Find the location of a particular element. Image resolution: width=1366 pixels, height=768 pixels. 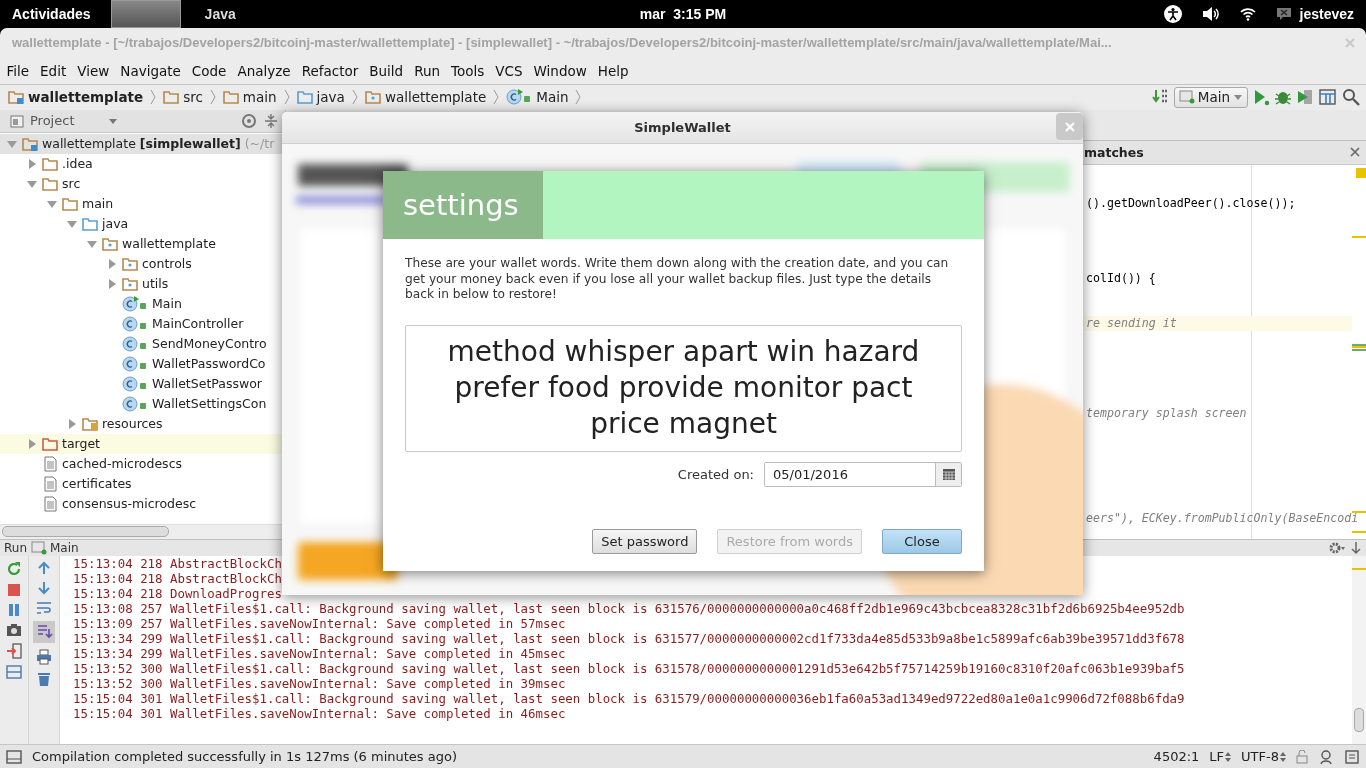

tree-item: controls is located at coordinates (142, 263).